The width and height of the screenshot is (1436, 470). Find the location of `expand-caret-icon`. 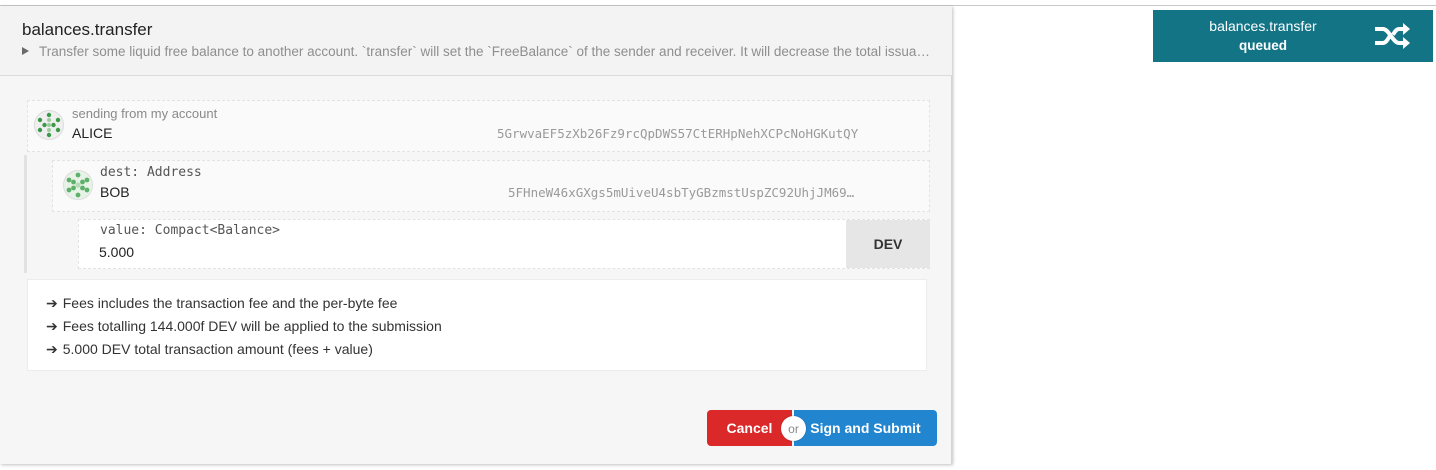

expand-caret-icon is located at coordinates (25, 51).